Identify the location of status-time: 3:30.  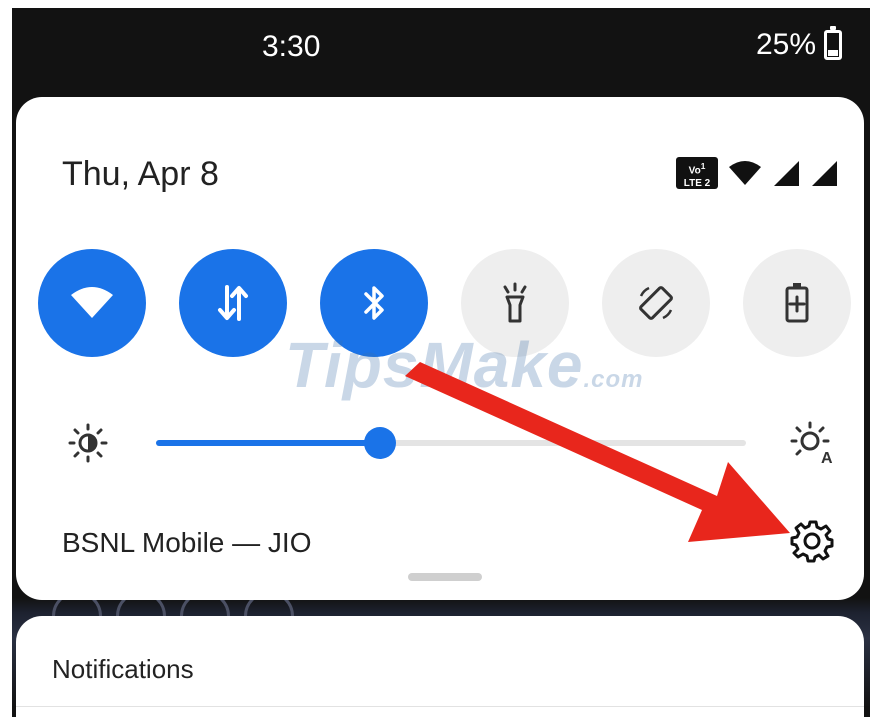
(291, 46).